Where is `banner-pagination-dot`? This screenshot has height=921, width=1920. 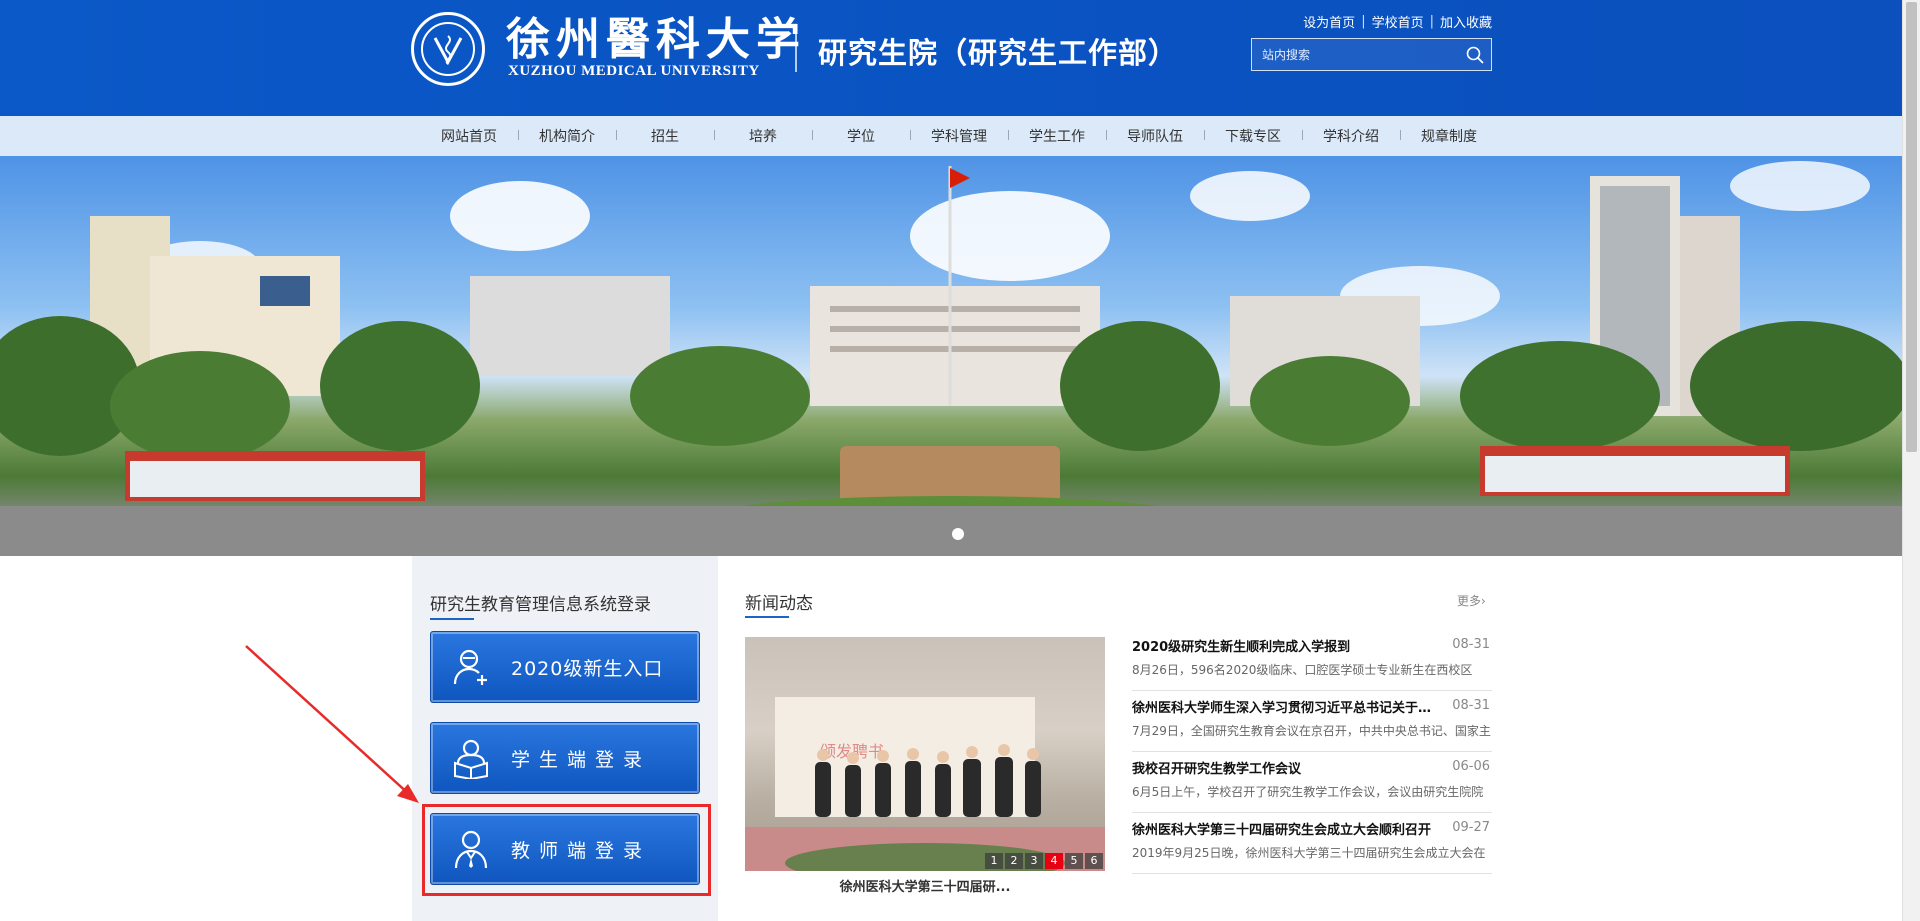
banner-pagination-dot is located at coordinates (958, 534).